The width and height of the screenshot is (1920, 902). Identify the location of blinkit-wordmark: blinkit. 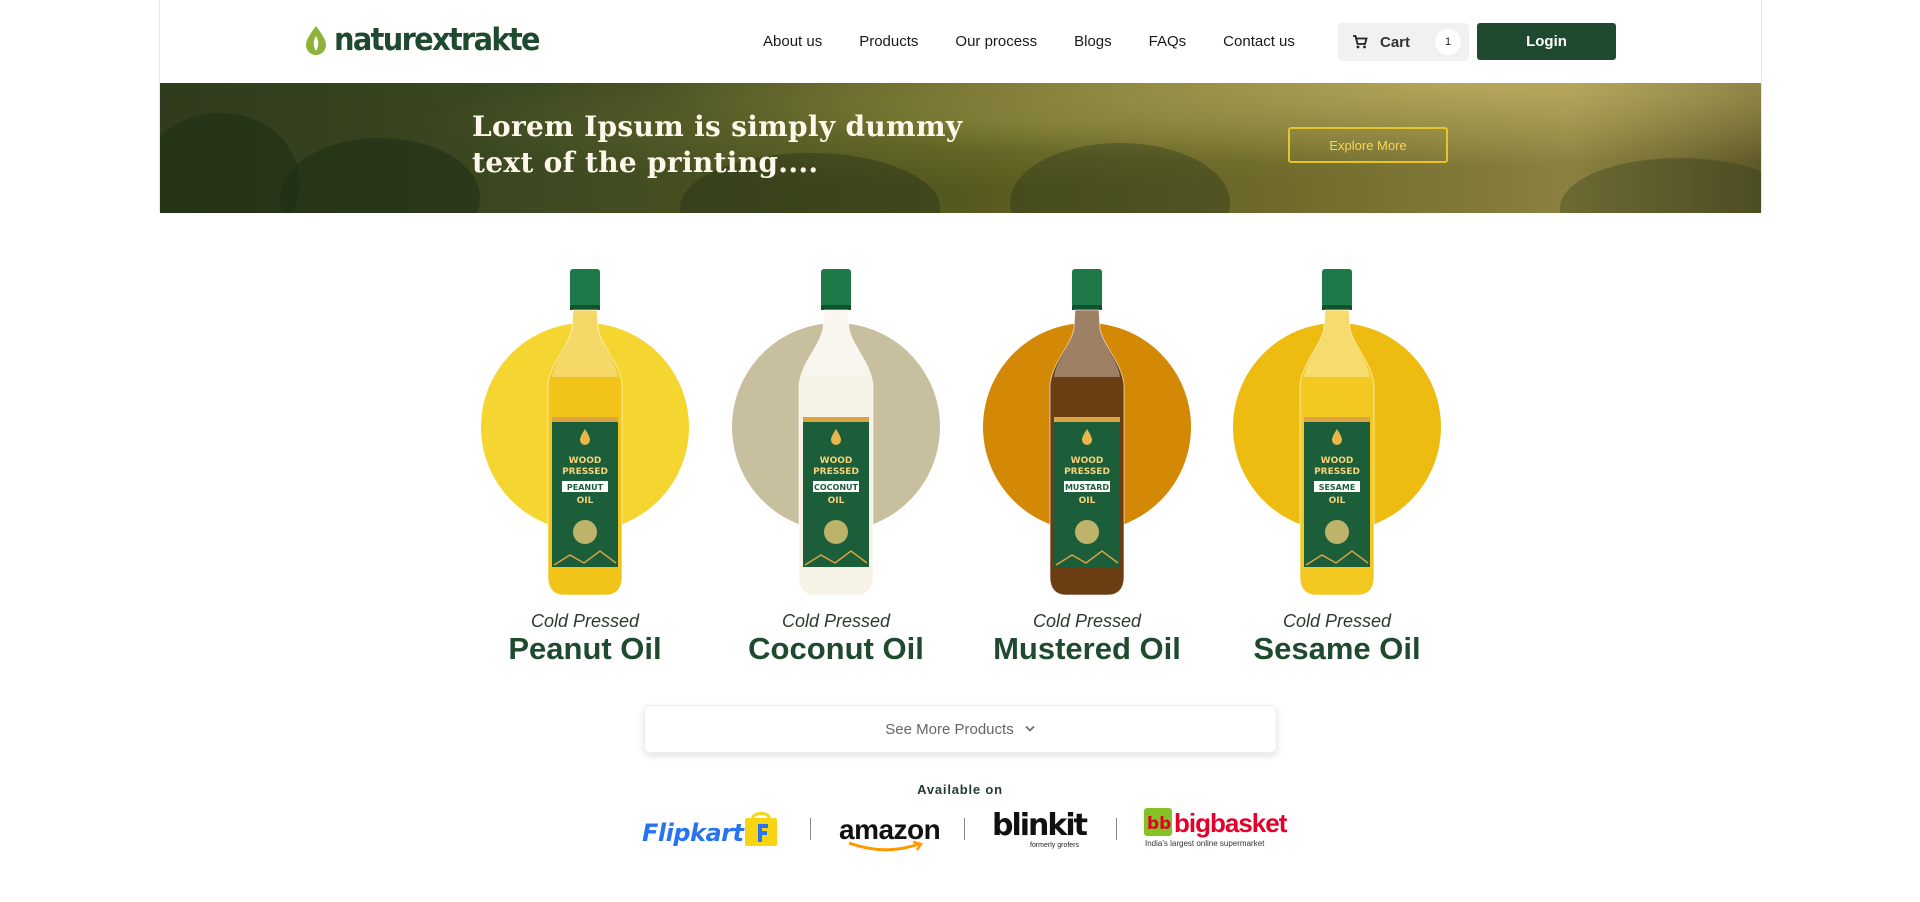
(1040, 825).